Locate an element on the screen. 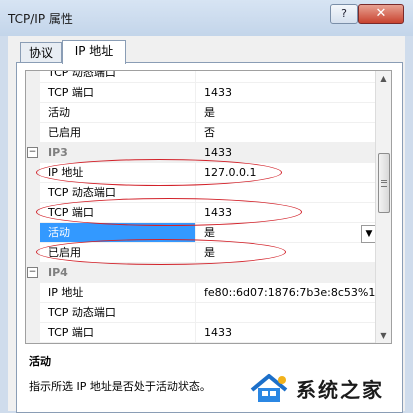 This screenshot has height=413, width=413. grid-row: IP 地址 fe80::6d07:1876:7b3e:8c53%17 is located at coordinates (200, 293).